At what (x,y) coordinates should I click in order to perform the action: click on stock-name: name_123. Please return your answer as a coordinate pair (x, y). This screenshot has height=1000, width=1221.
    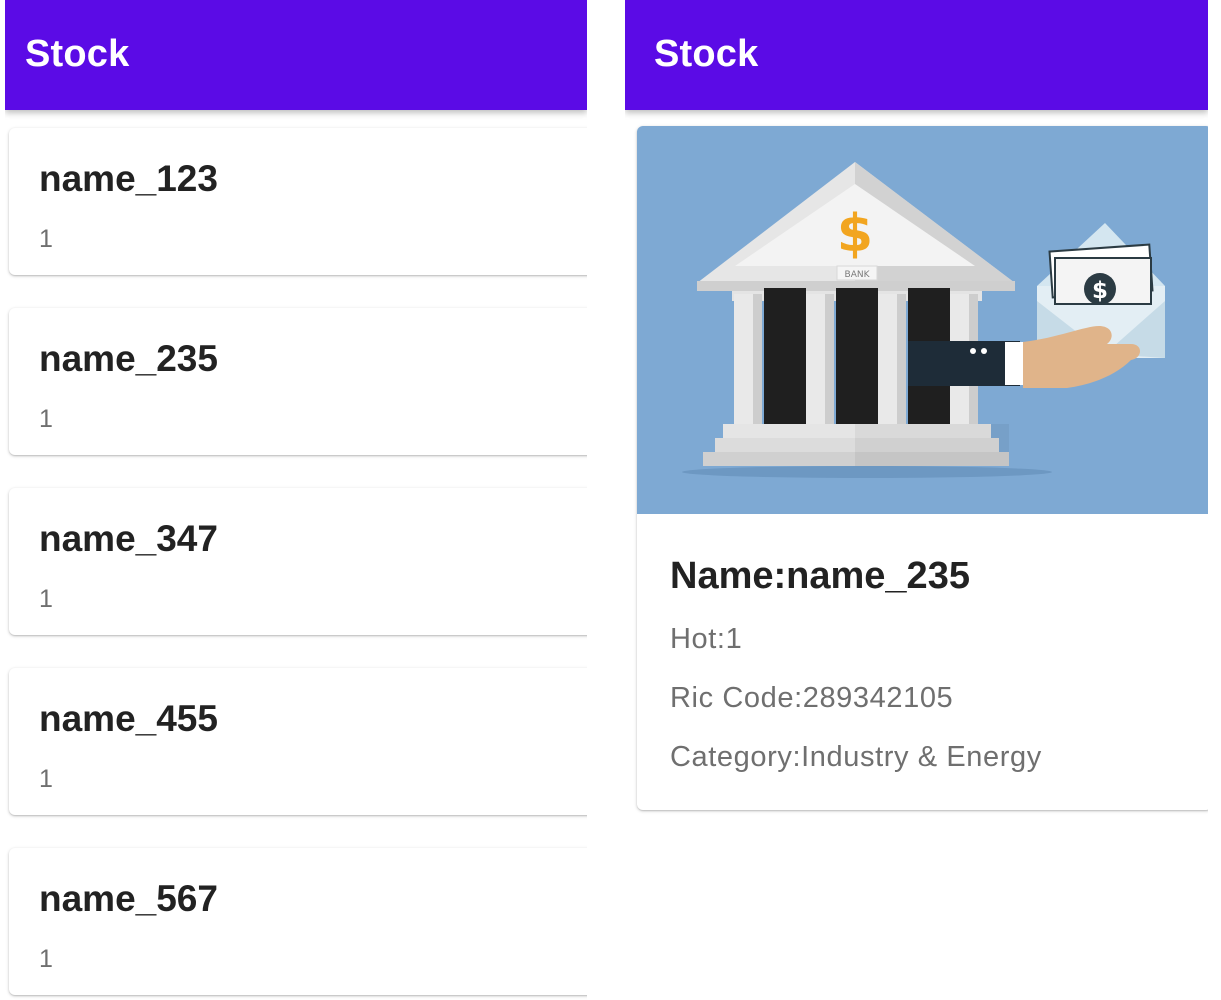
    Looking at the image, I should click on (128, 178).